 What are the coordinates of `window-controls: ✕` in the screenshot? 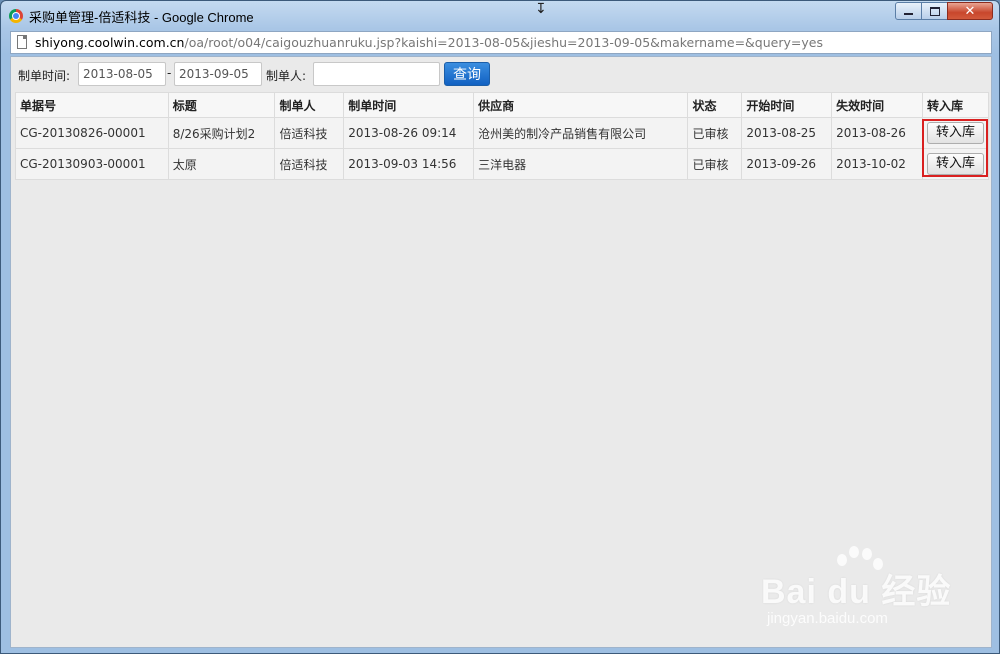 It's located at (944, 11).